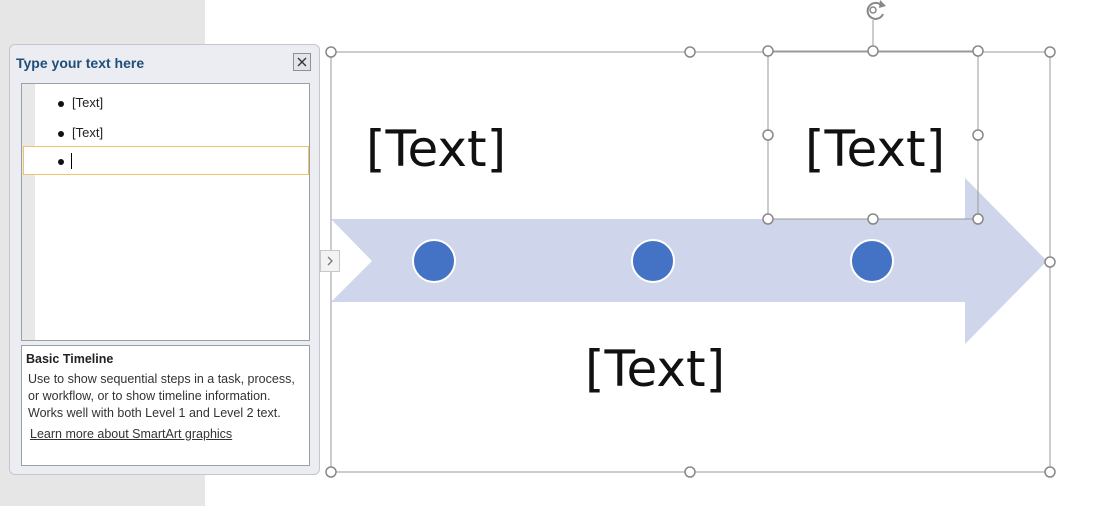  I want to click on bullet-list: [Text] [Text], so click(165, 212).